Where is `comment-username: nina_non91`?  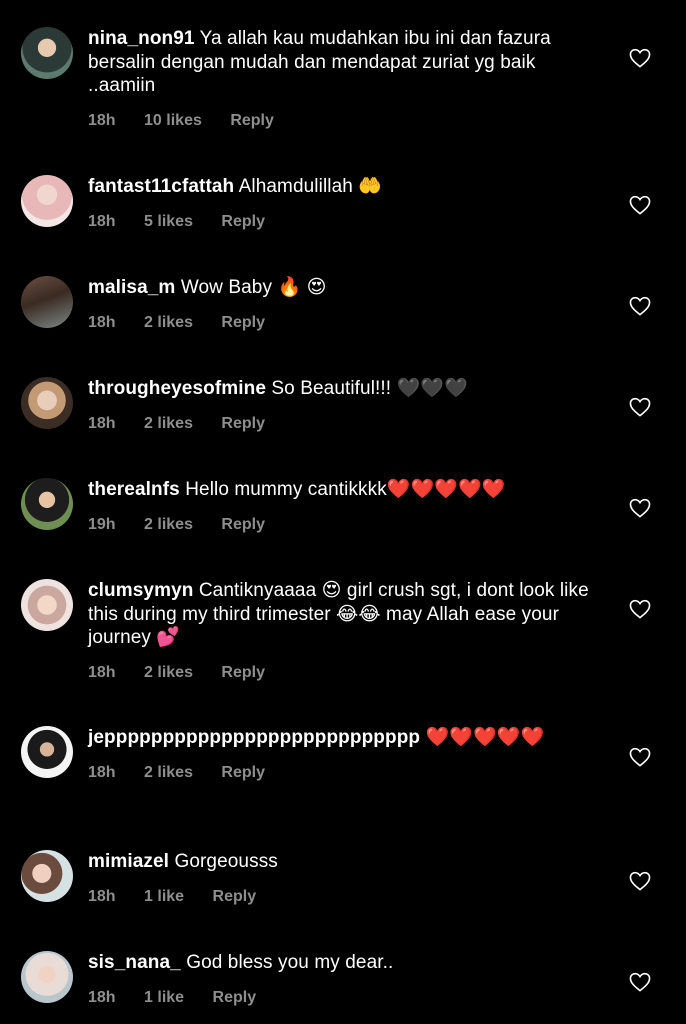 comment-username: nina_non91 is located at coordinates (141, 38).